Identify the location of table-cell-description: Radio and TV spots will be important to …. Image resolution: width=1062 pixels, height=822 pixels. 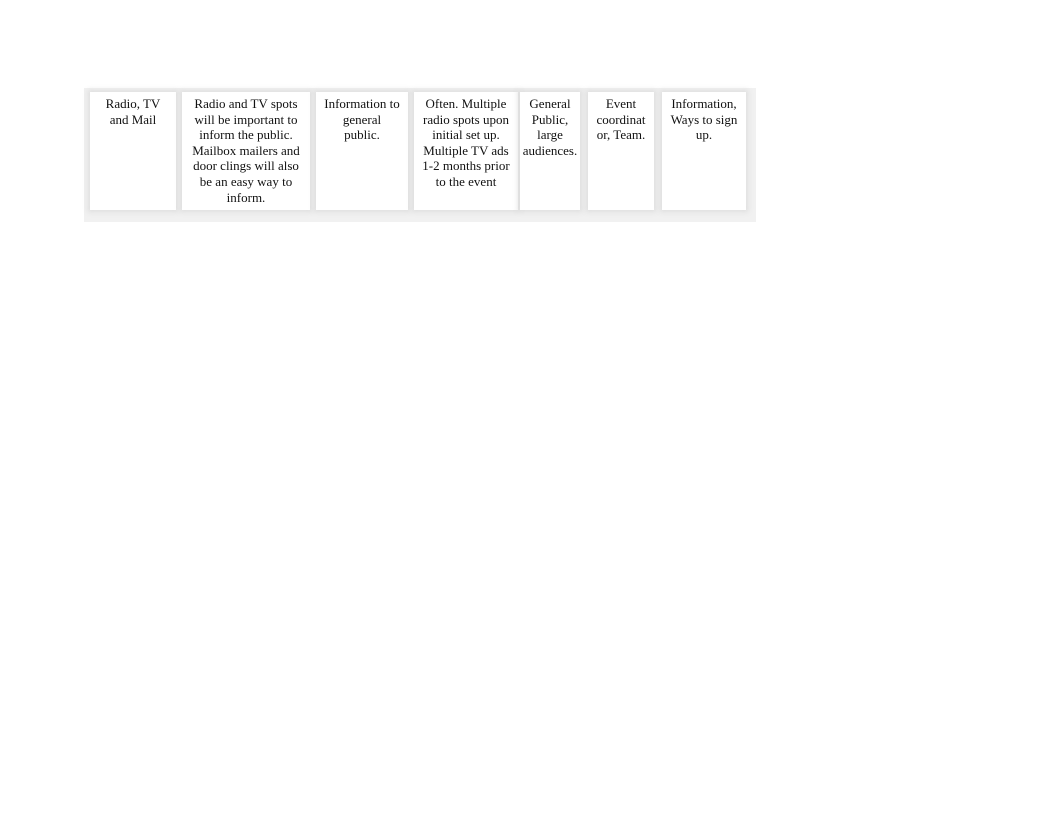
(246, 151).